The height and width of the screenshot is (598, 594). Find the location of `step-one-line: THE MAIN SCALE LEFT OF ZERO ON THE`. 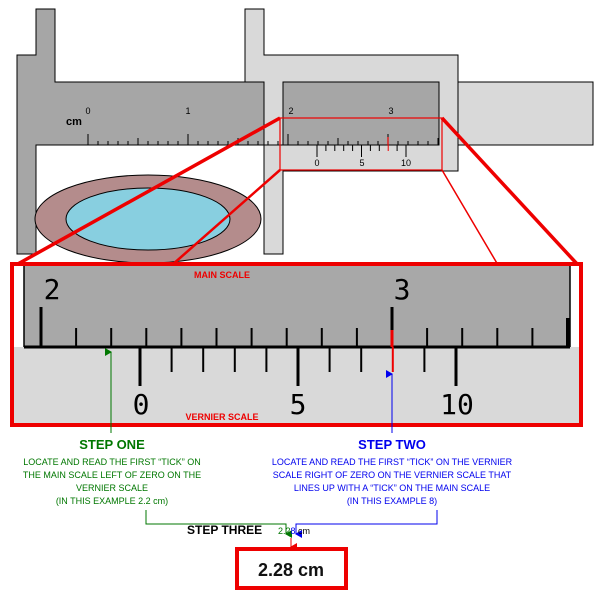

step-one-line: THE MAIN SCALE LEFT OF ZERO ON THE is located at coordinates (112, 475).